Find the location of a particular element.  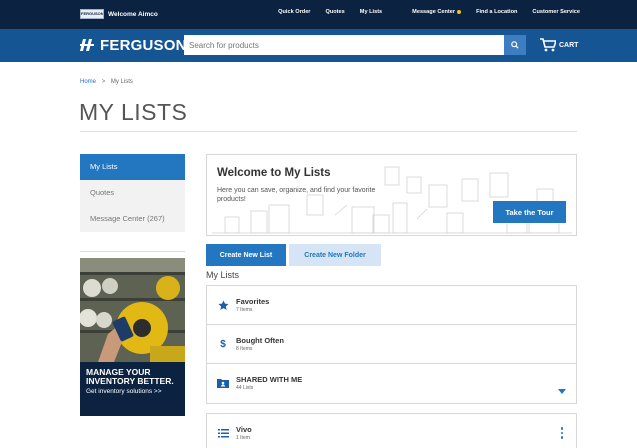

list-count: 44 Lists is located at coordinates (245, 388).